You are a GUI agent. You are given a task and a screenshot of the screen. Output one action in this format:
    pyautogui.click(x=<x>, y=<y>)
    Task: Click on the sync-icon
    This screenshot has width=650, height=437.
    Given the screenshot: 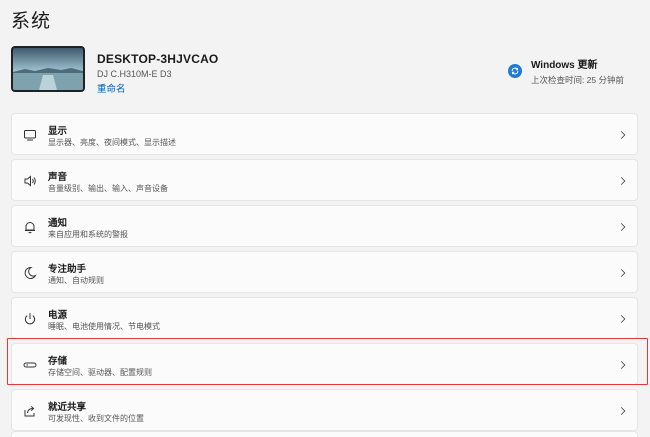 What is the action you would take?
    pyautogui.click(x=514, y=71)
    